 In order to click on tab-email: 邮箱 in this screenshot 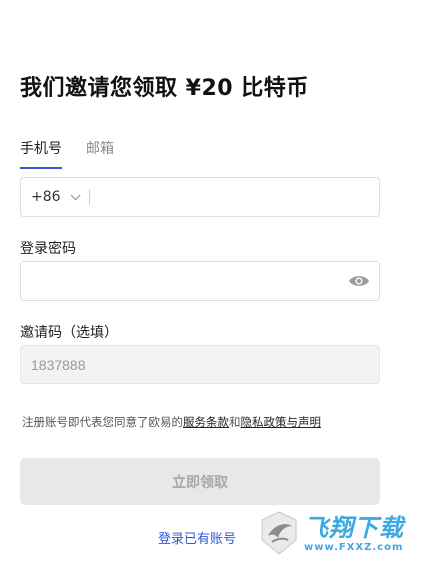, I will do `click(100, 153)`.